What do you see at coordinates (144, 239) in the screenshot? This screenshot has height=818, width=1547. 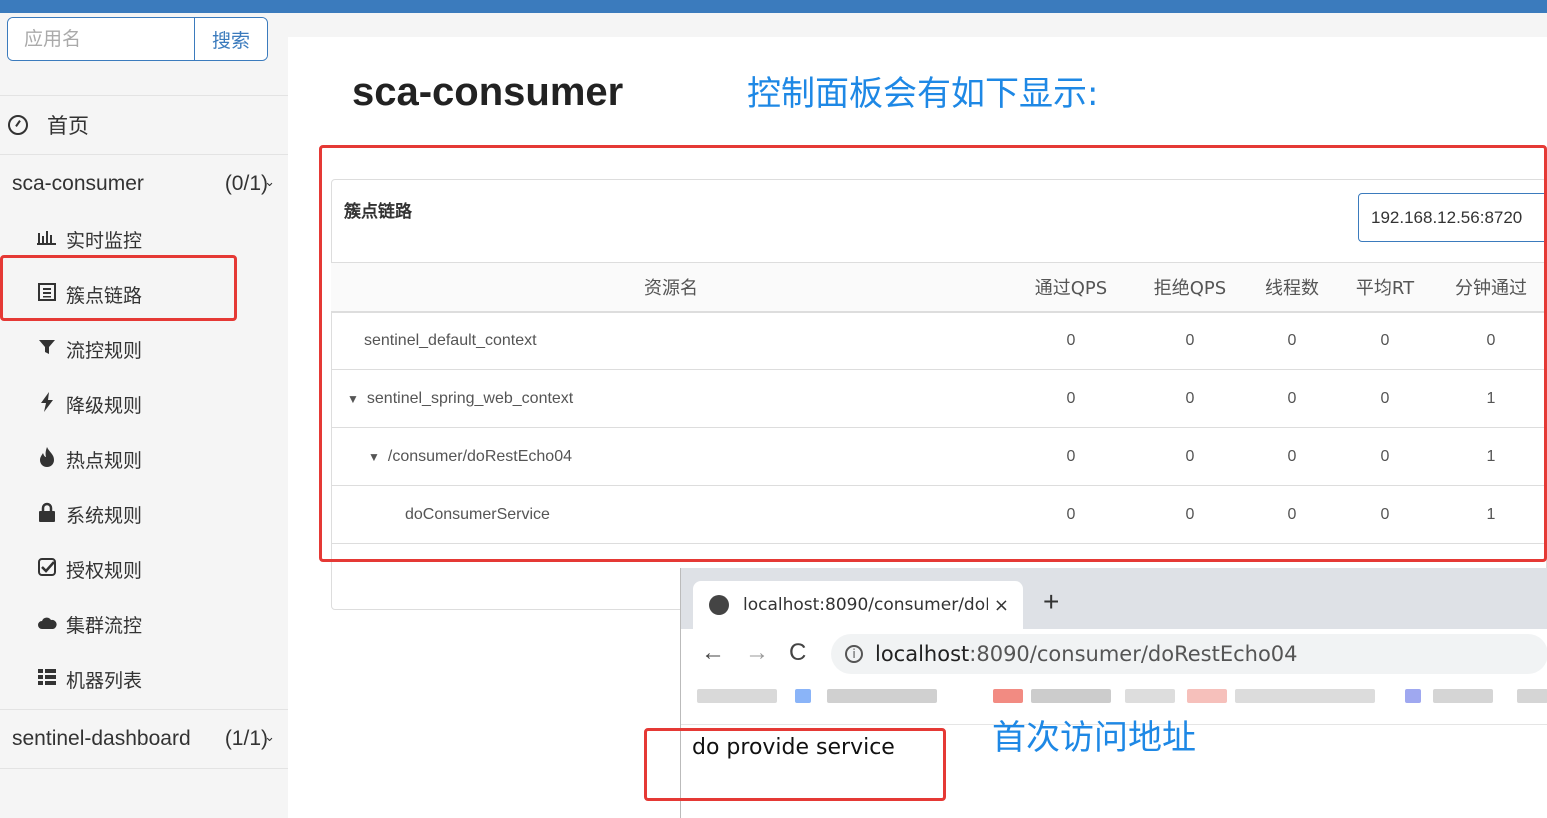 I see `sidebar-item-realtime-monitor: 实时监控` at bounding box center [144, 239].